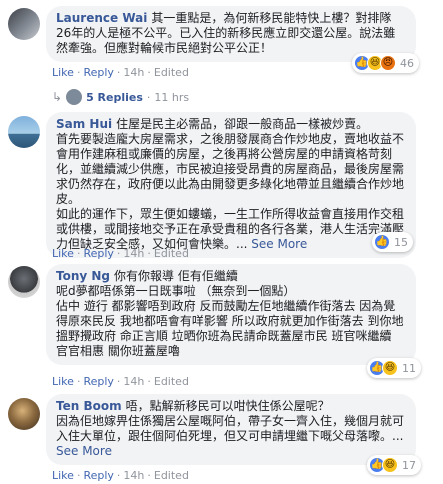 Image resolution: width=443 pixels, height=484 pixels. What do you see at coordinates (57, 97) in the screenshot?
I see `reply-arrow-icon: ↳` at bounding box center [57, 97].